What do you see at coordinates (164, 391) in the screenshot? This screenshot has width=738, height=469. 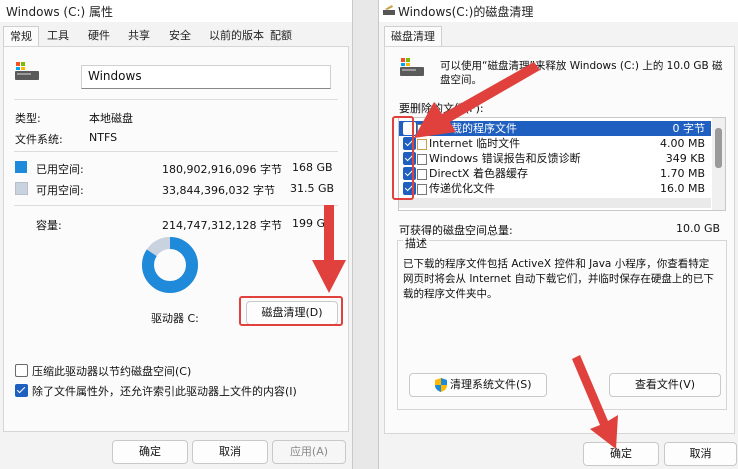 I see `index-label: 除了文件属性外，还允许索引此驱动器上文件的内容(I)` at bounding box center [164, 391].